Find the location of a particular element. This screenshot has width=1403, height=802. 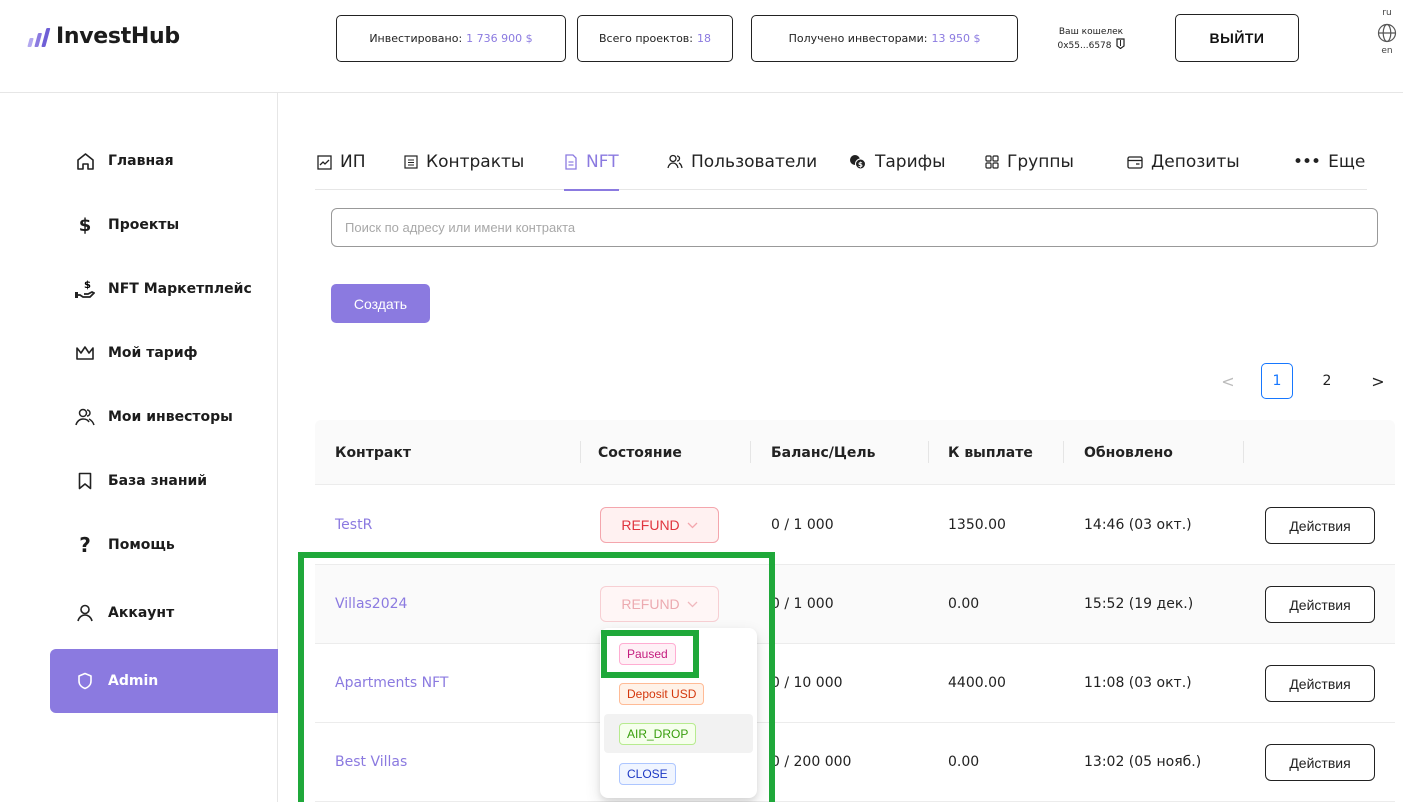

tab-deposits: Депозиты is located at coordinates (1183, 162).